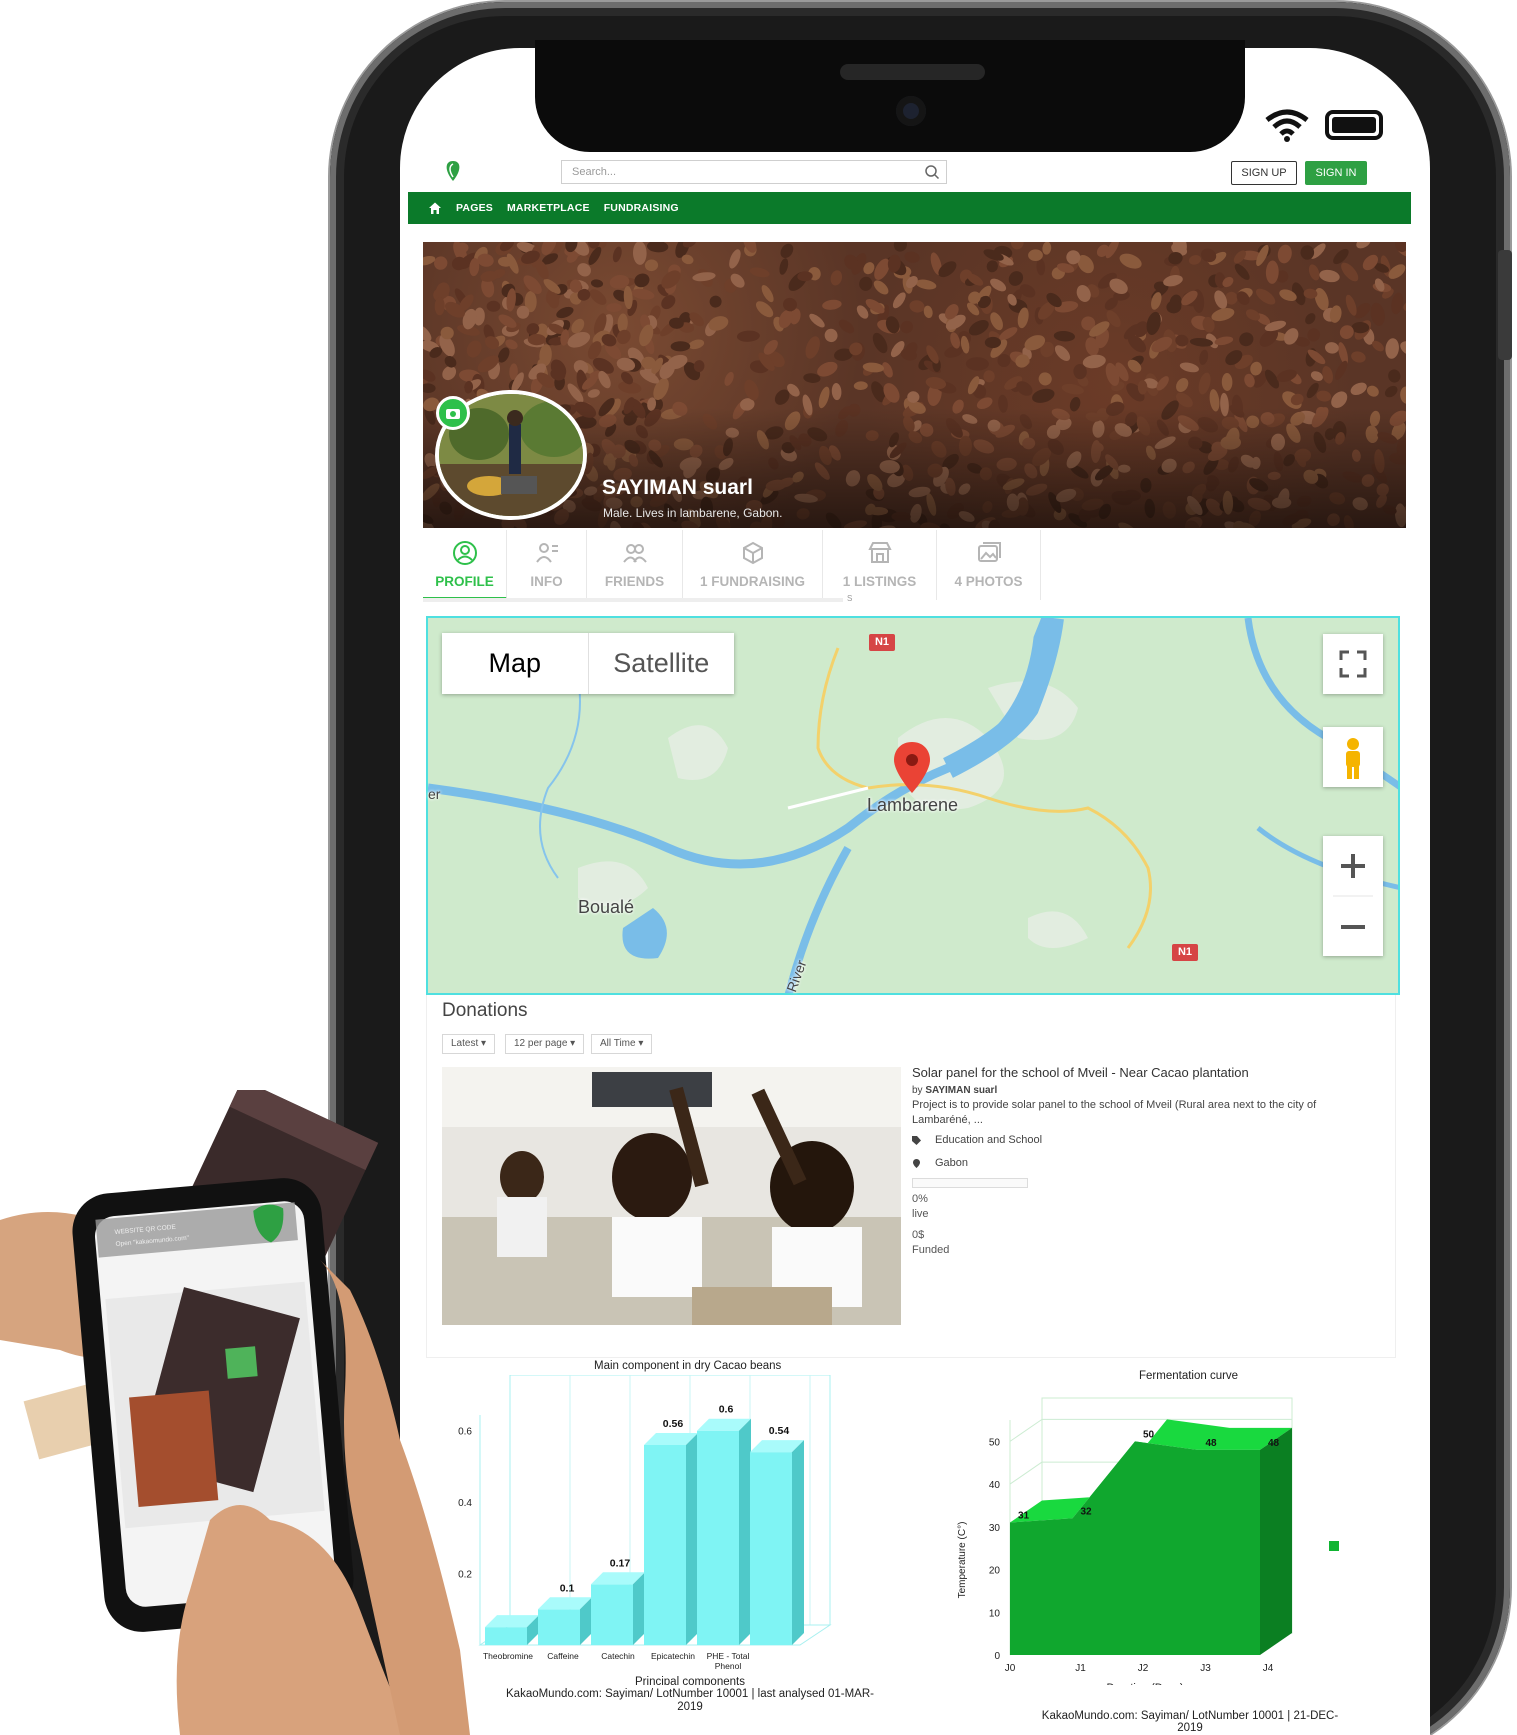 This screenshot has height=1735, width=1517. Describe the element at coordinates (515, 663) in the screenshot. I see `map-type-map-button: Map` at that location.